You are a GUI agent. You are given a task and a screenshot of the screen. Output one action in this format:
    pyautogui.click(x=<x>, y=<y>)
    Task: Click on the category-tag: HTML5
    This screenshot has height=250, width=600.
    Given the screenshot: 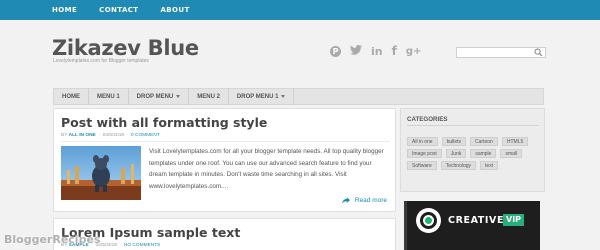 What is the action you would take?
    pyautogui.click(x=515, y=141)
    